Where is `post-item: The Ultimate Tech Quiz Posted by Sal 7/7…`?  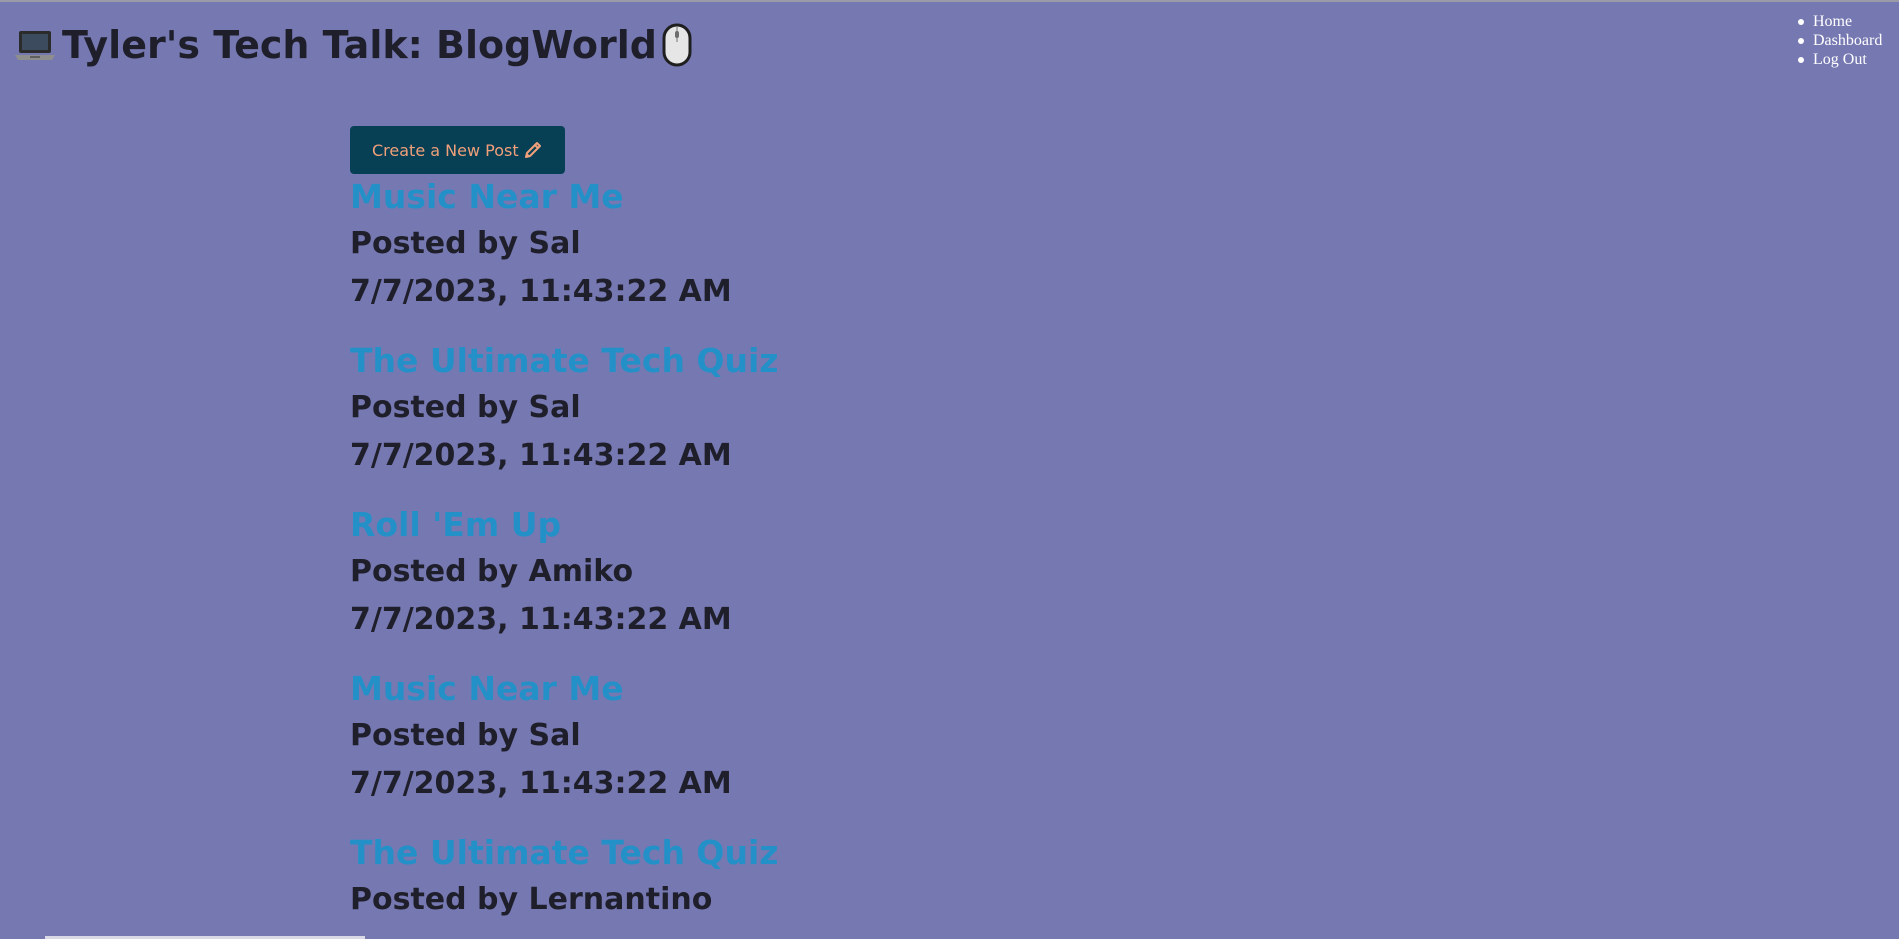
post-item: The Ultimate Tech Quiz Posted by Sal 7/7… is located at coordinates (800, 409).